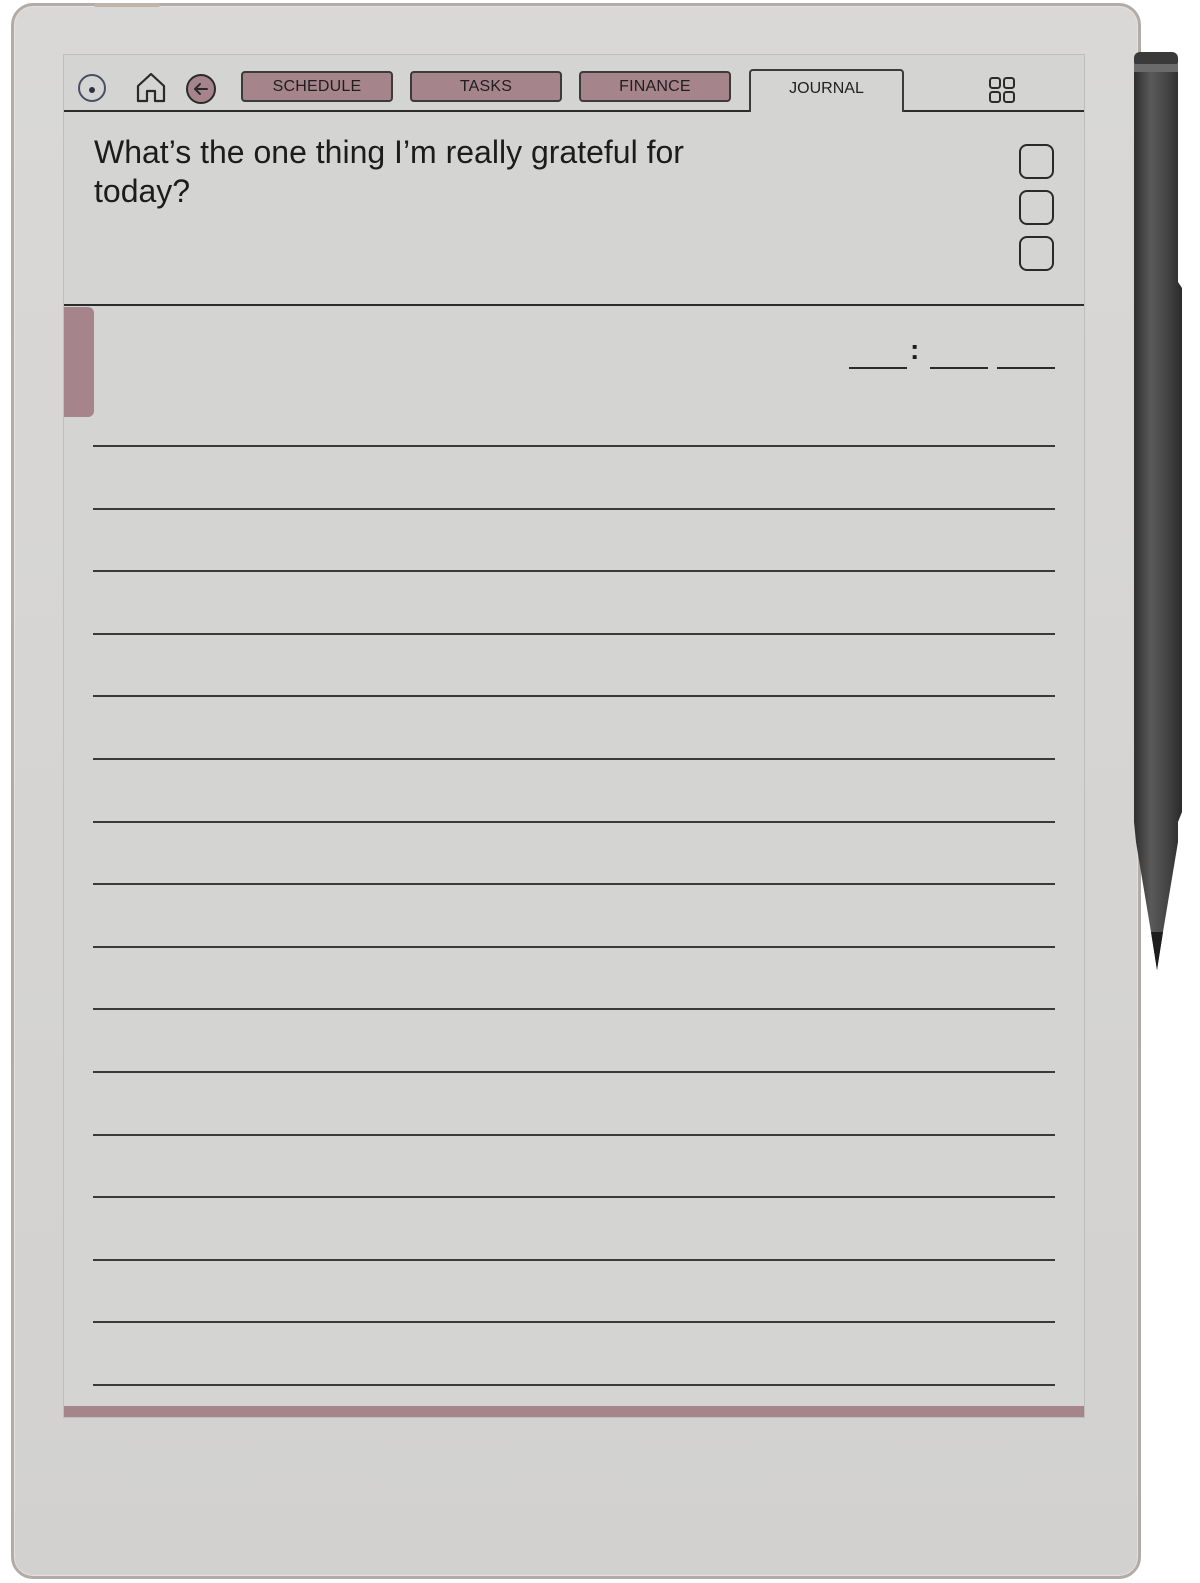 This screenshot has width=1200, height=1583. What do you see at coordinates (574, 83) in the screenshot?
I see `toolbar: SCHEDULE TASKS FINANCE JOURNAL` at bounding box center [574, 83].